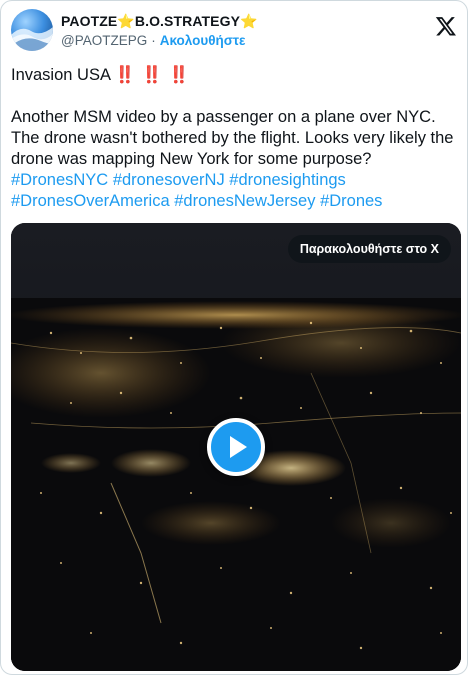 The width and height of the screenshot is (468, 675). I want to click on hashtag-dronesoveramerica: #DronesOverAmerica, so click(90, 201).